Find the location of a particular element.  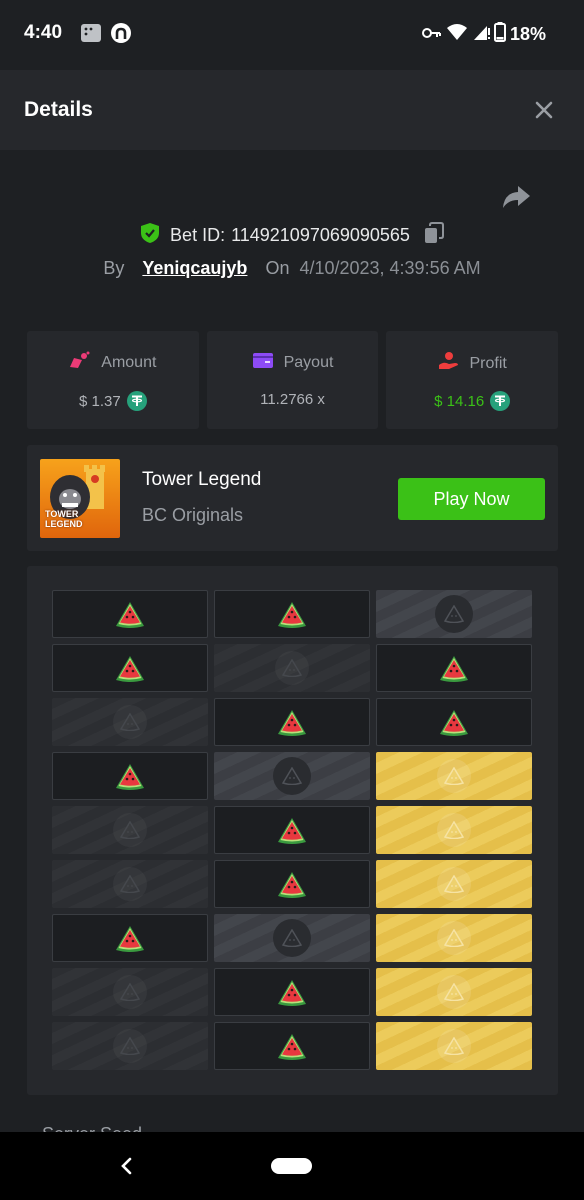

android-nav-bar is located at coordinates (292, 1166).